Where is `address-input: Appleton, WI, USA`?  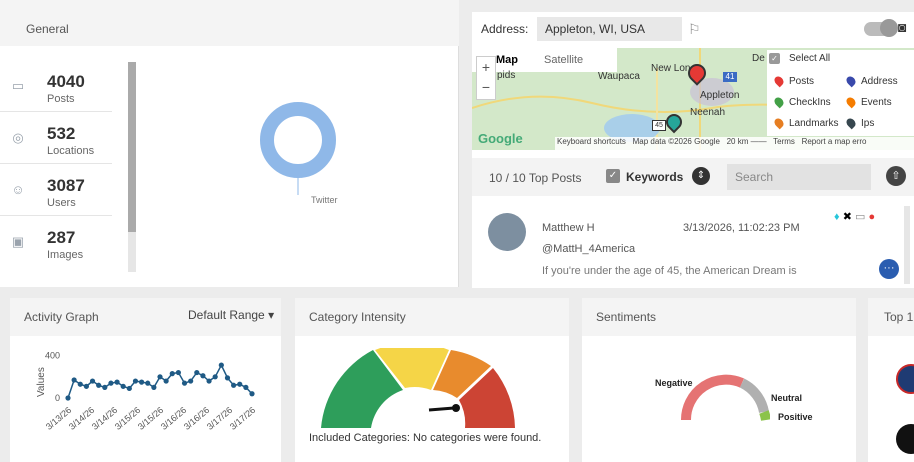 address-input: Appleton, WI, USA is located at coordinates (609, 29).